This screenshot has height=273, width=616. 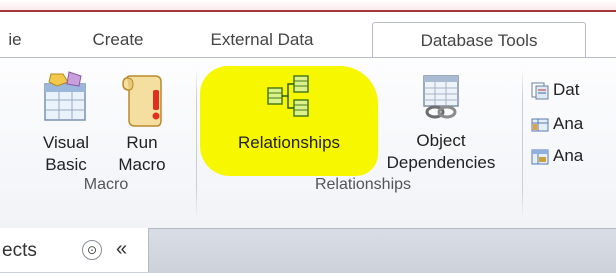 I want to click on nav-pane-collapse-icon: «, so click(x=121, y=249).